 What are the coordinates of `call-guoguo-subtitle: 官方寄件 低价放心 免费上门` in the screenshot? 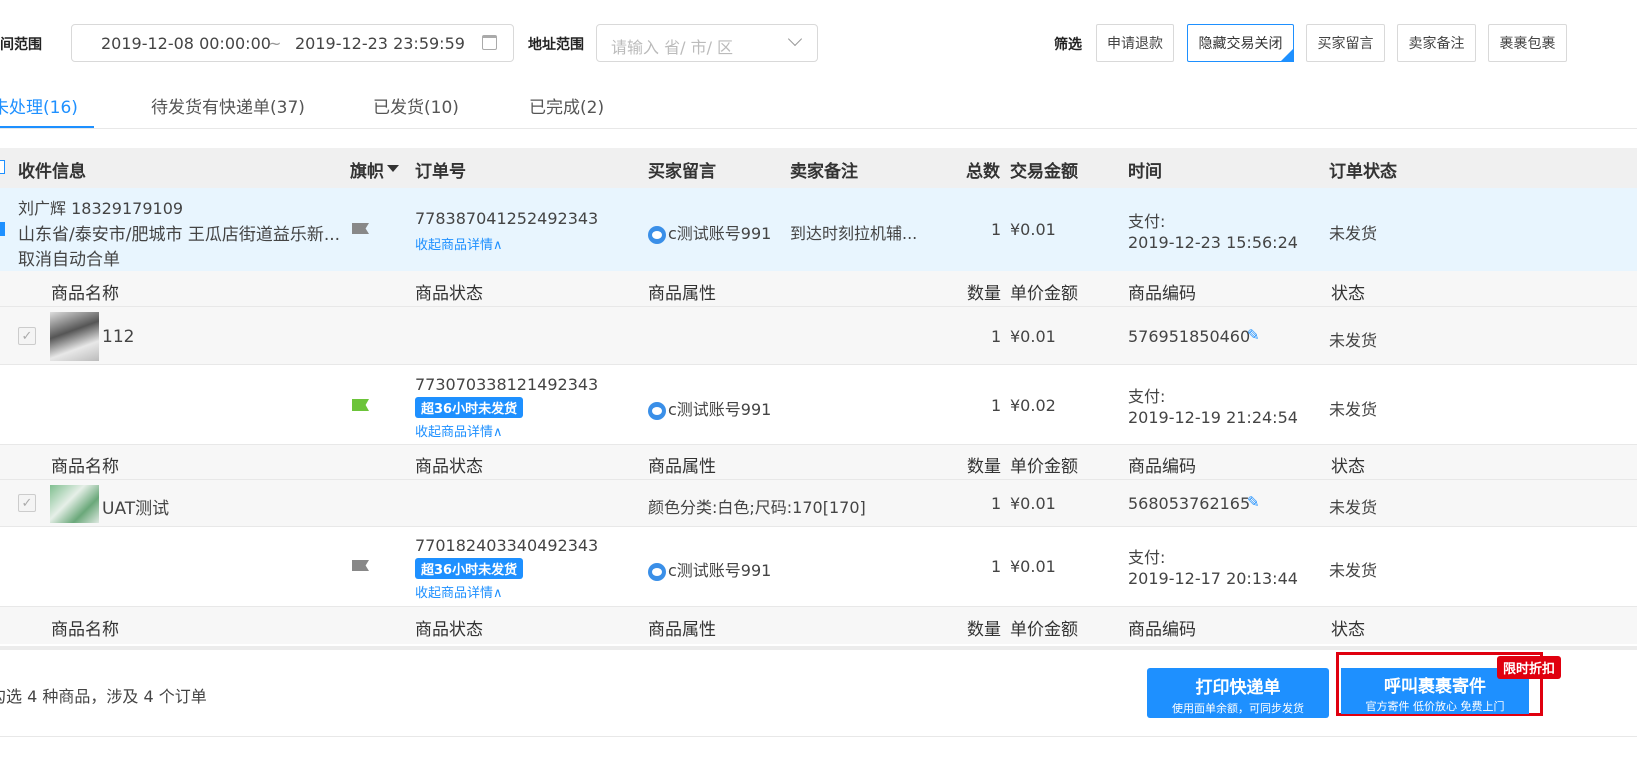 It's located at (1435, 706).